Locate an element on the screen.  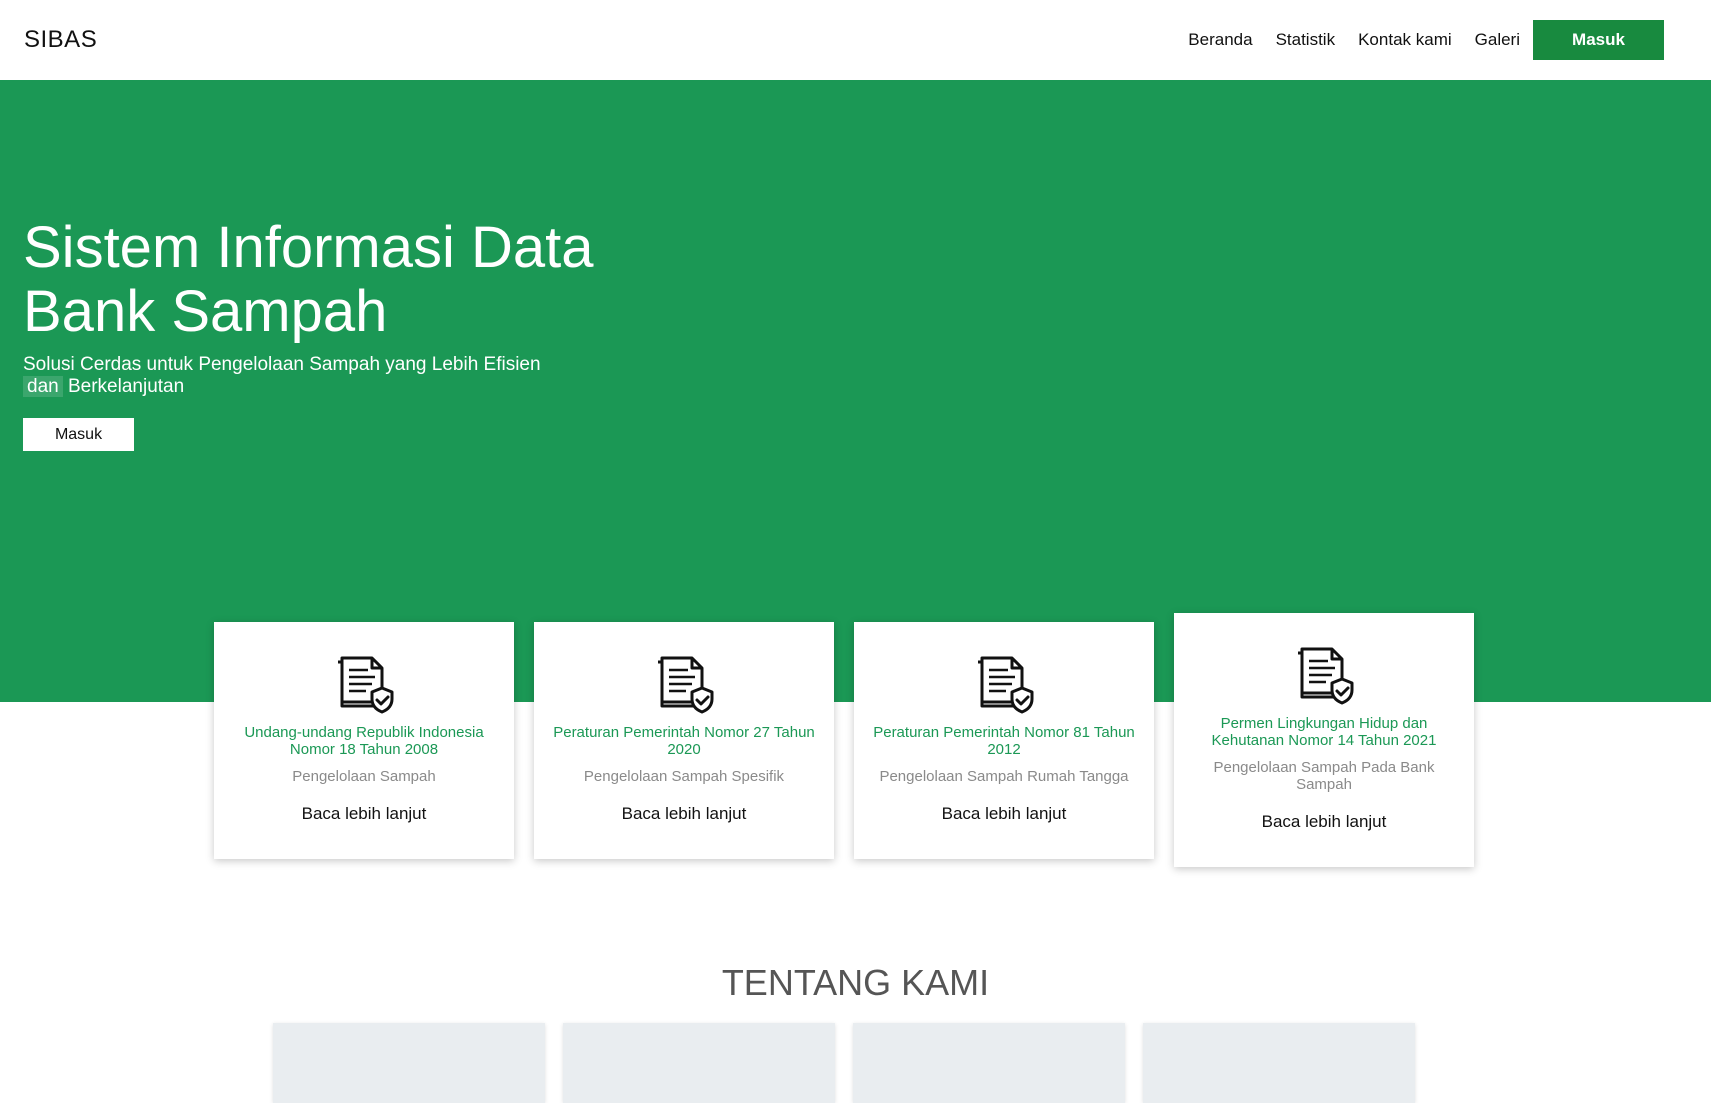
card-description: Pengelolaan Sampah Spesifik is located at coordinates (684, 776).